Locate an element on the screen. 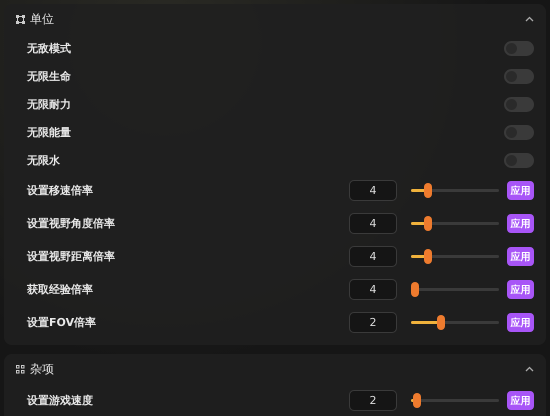 Image resolution: width=550 pixels, height=416 pixels. setting-label: 无限水 is located at coordinates (44, 160).